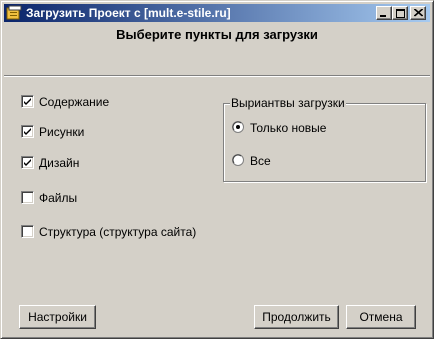 This screenshot has width=434, height=339. Describe the element at coordinates (288, 103) in the screenshot. I see `group-legend: Выриантвы загрузки` at that location.